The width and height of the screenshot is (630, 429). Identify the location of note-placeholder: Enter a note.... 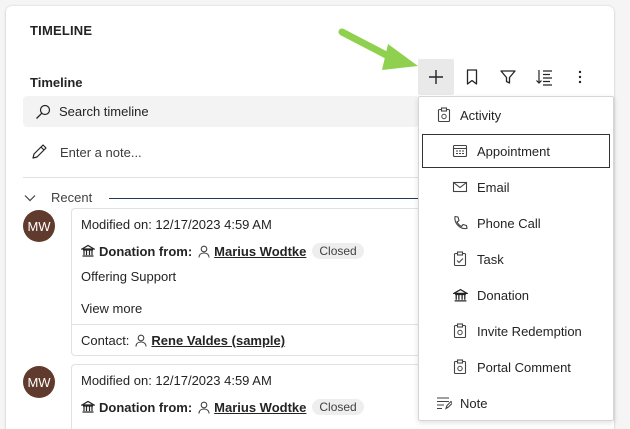
(101, 152).